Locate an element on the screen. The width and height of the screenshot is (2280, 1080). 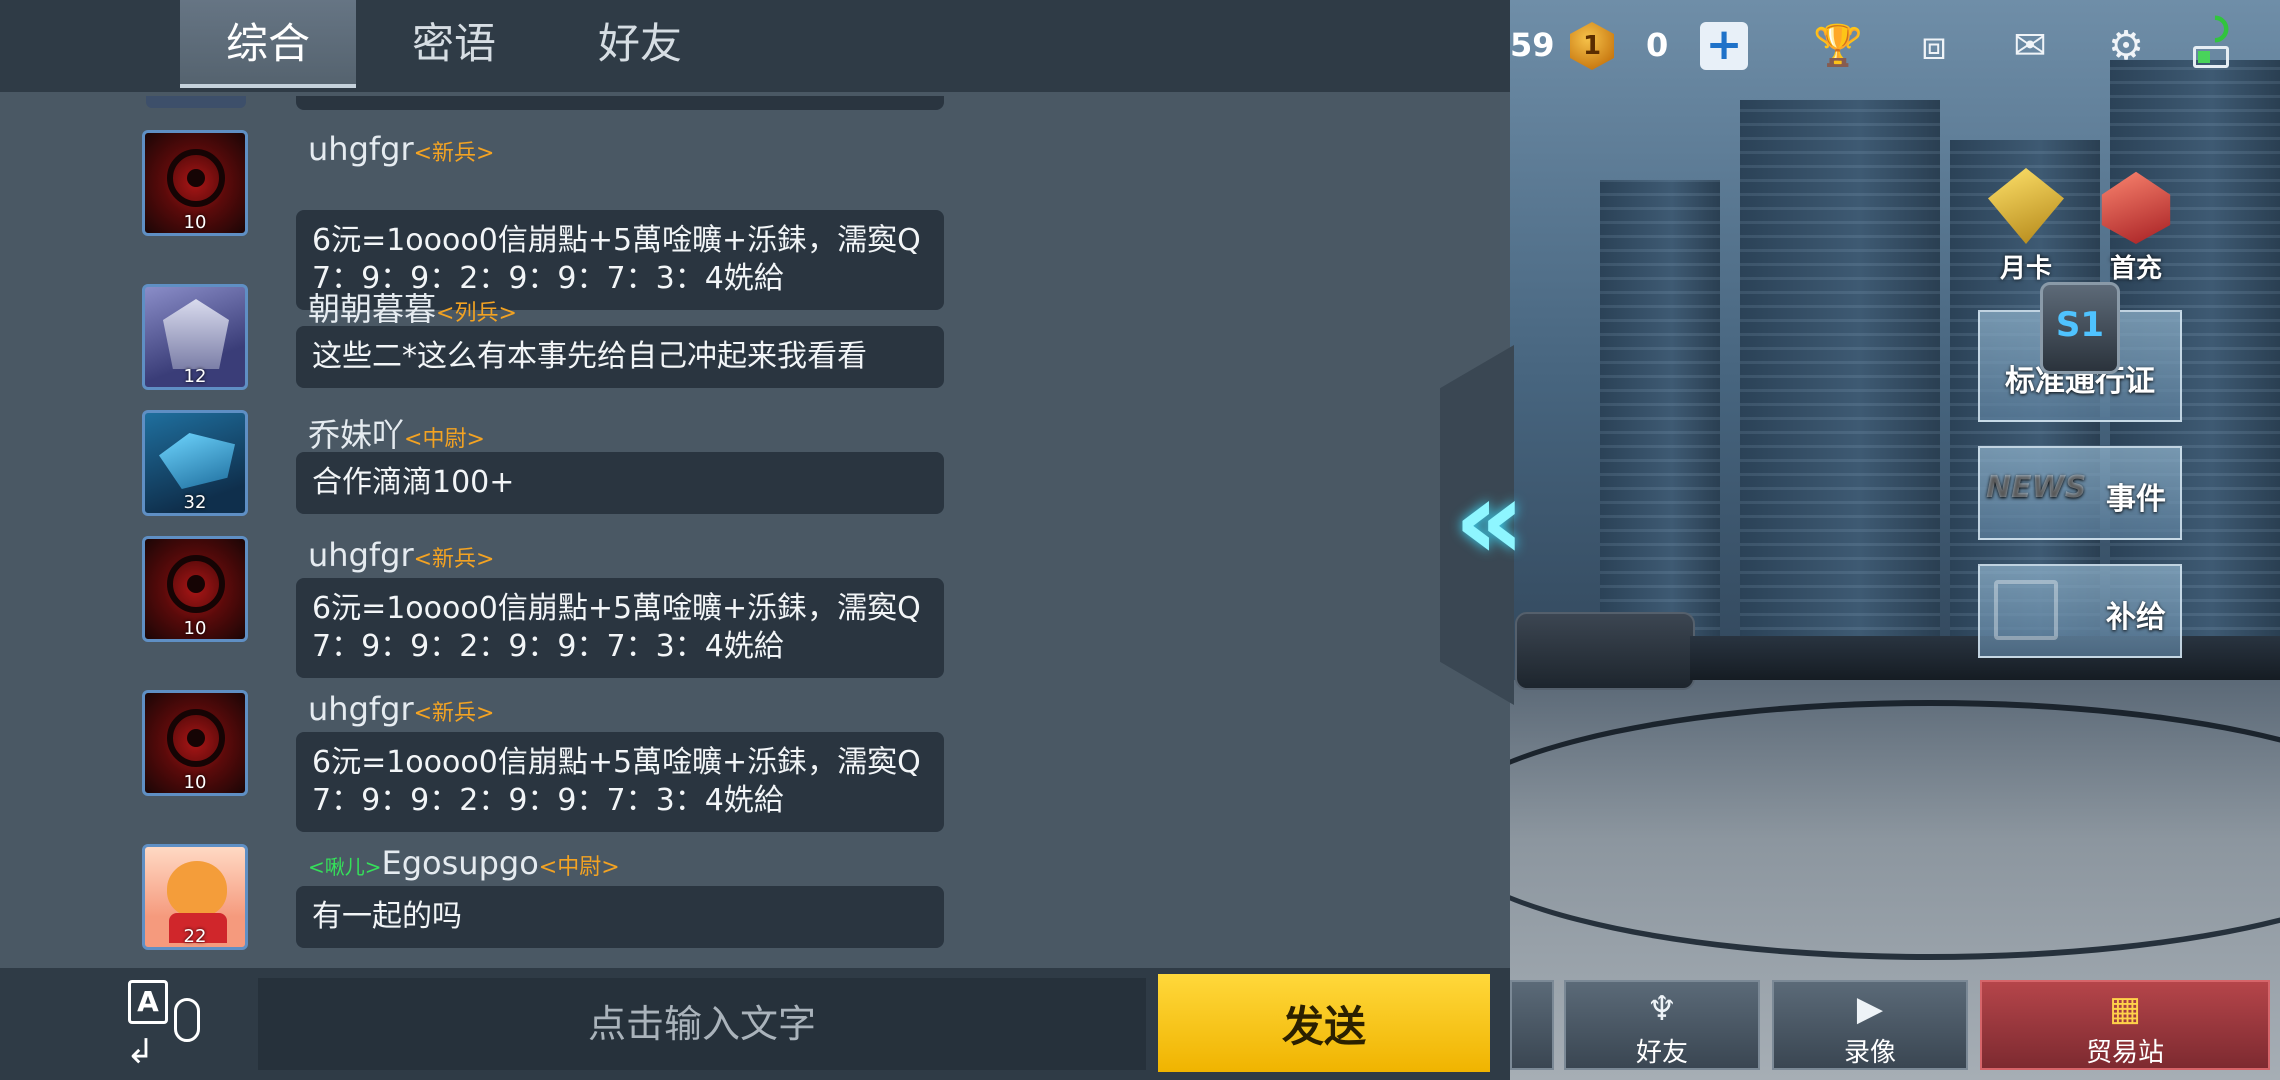
cubes-icon: ⧈ is located at coordinates (1934, 46).